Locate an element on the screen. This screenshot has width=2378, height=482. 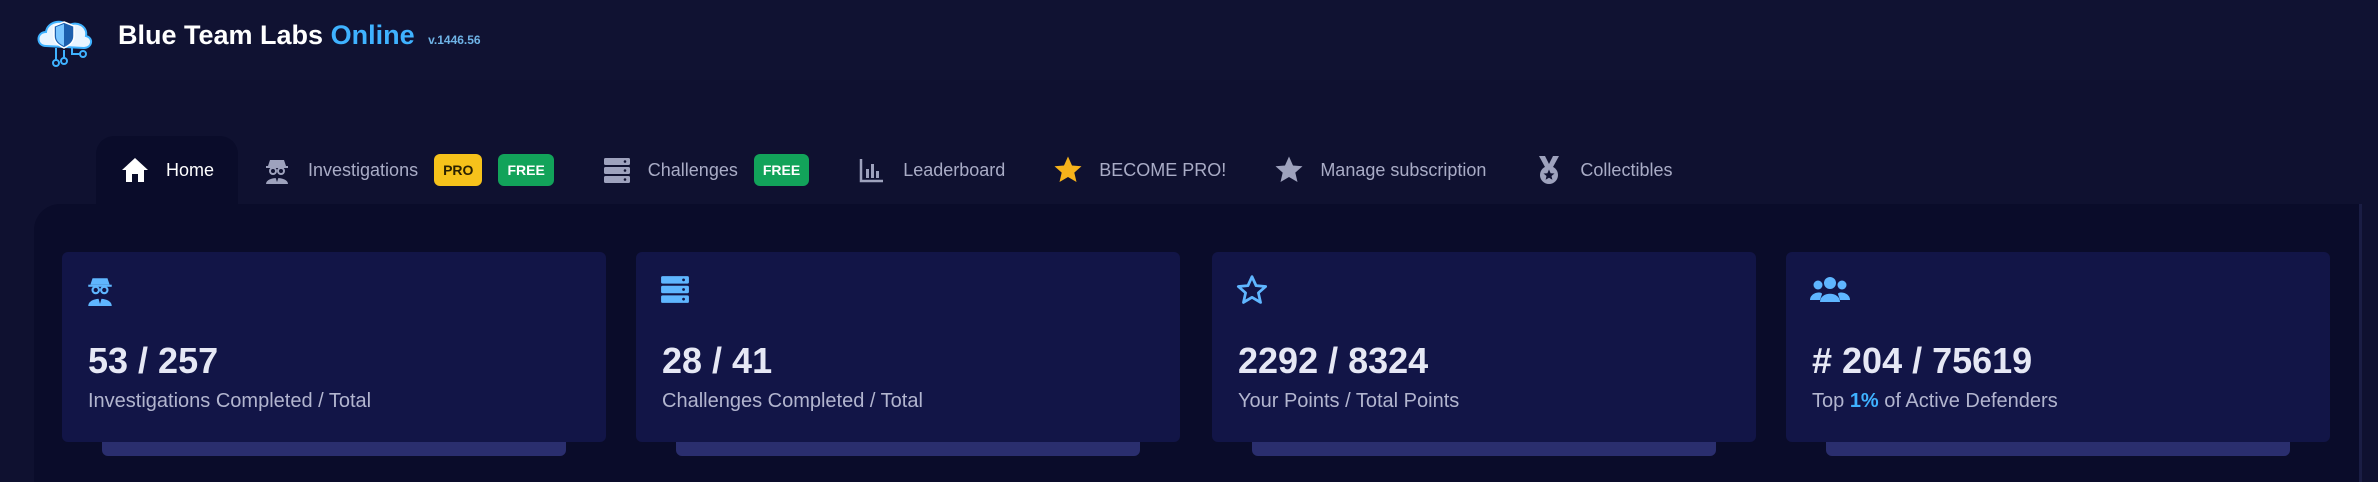
rank-stat-card: # 204 / 75619 Top 1% of Active Defenders is located at coordinates (2058, 347).